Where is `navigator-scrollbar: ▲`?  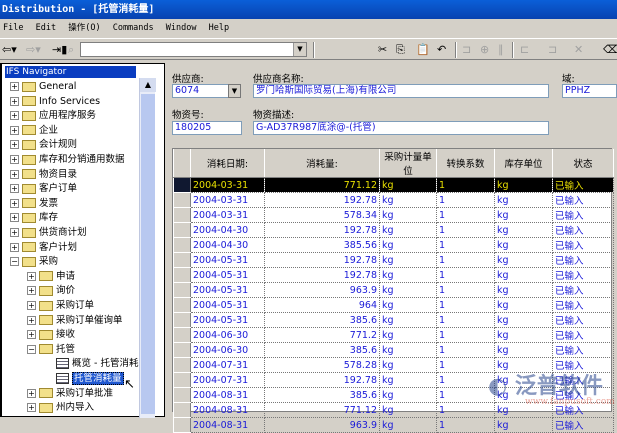 navigator-scrollbar: ▲ is located at coordinates (147, 248).